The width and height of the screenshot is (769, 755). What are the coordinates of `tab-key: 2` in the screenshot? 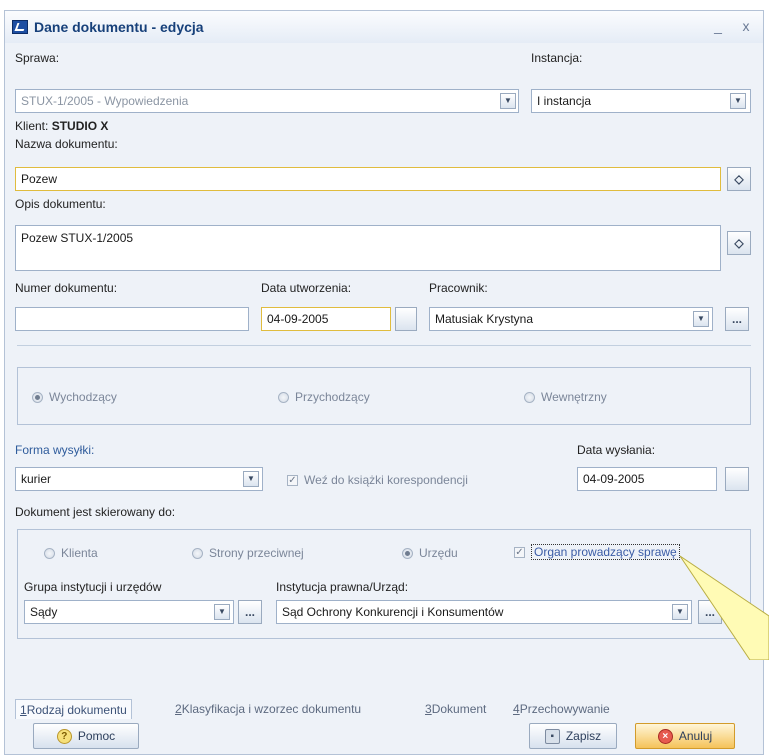 It's located at (178, 709).